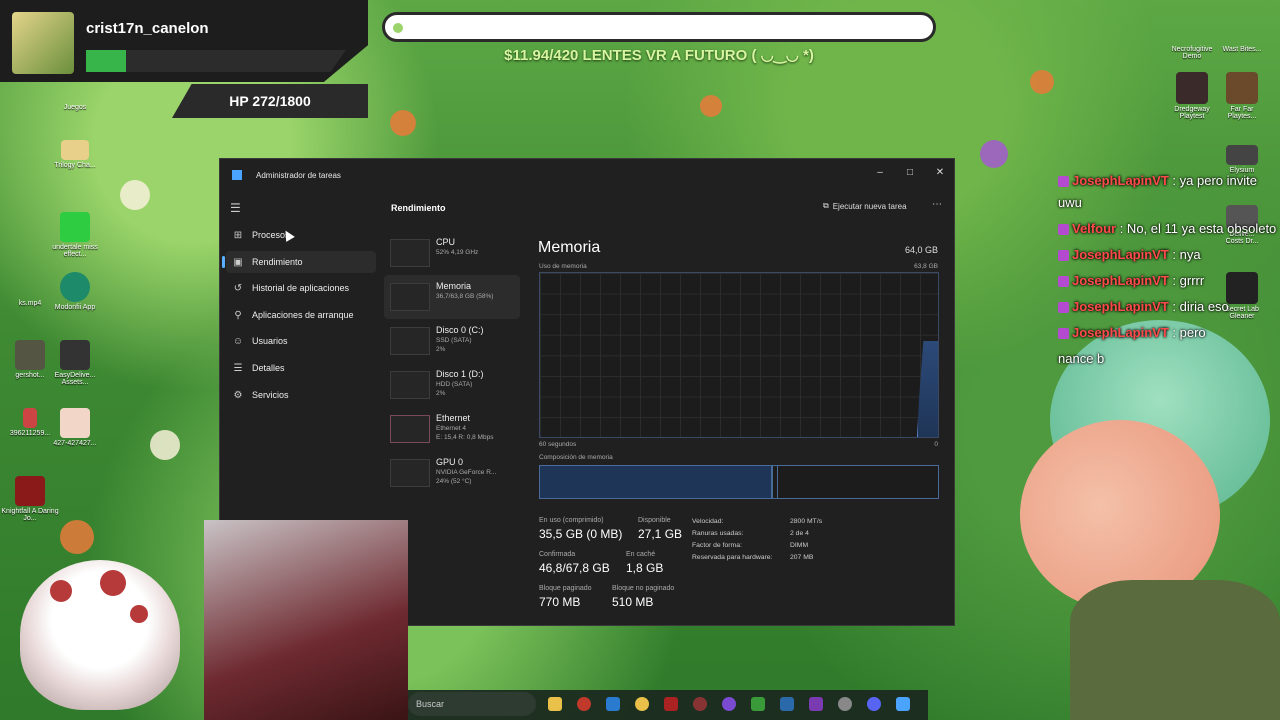 The image size is (1280, 720). Describe the element at coordinates (558, 444) in the screenshot. I see `graph-time-label: 60 segundos` at that location.